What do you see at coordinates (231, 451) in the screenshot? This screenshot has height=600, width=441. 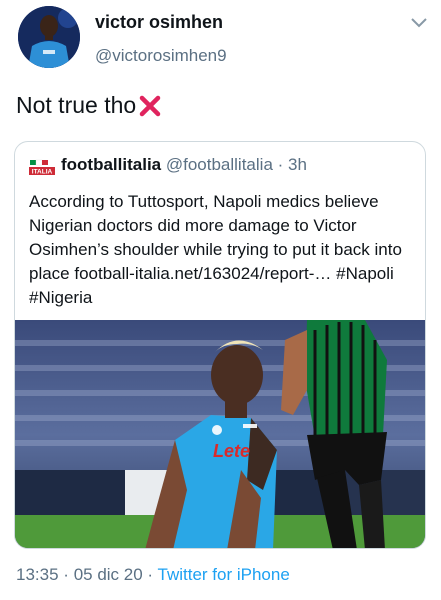 I see `jersey-sponsor-text: Lete` at bounding box center [231, 451].